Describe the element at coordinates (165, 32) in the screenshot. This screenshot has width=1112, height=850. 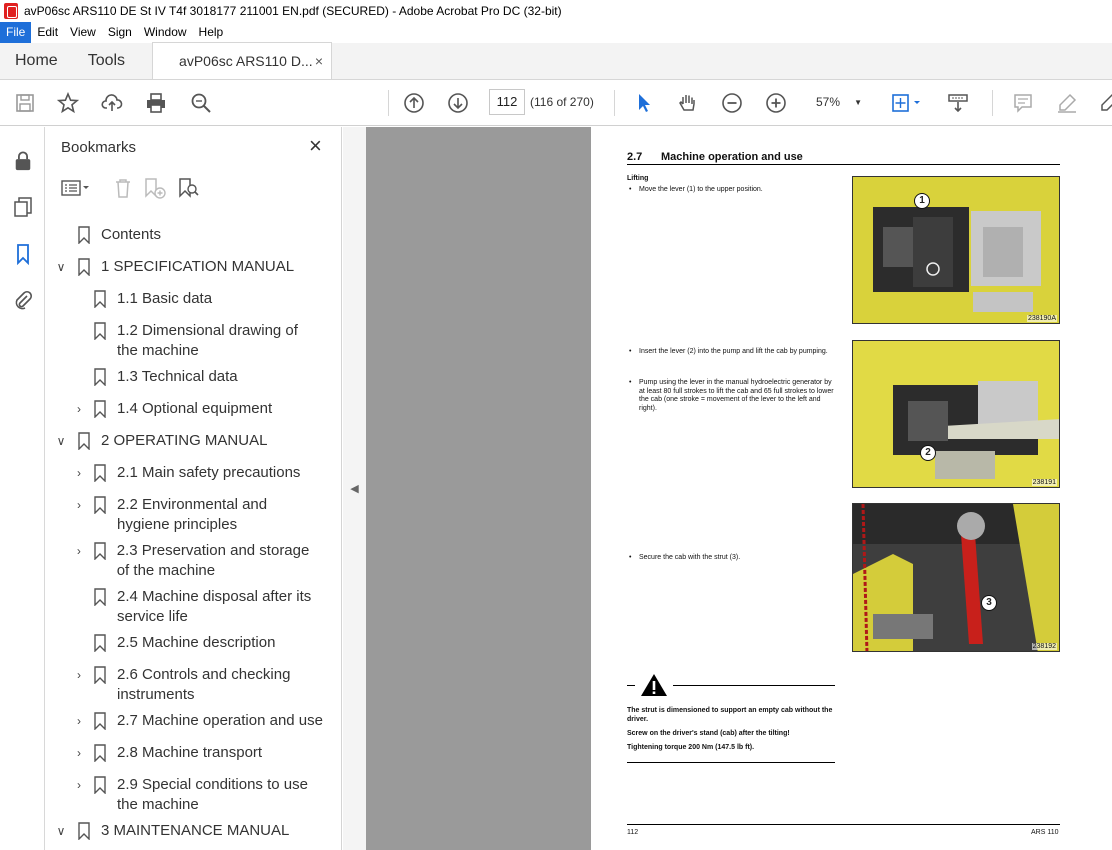
I see `menu-window: Window` at that location.